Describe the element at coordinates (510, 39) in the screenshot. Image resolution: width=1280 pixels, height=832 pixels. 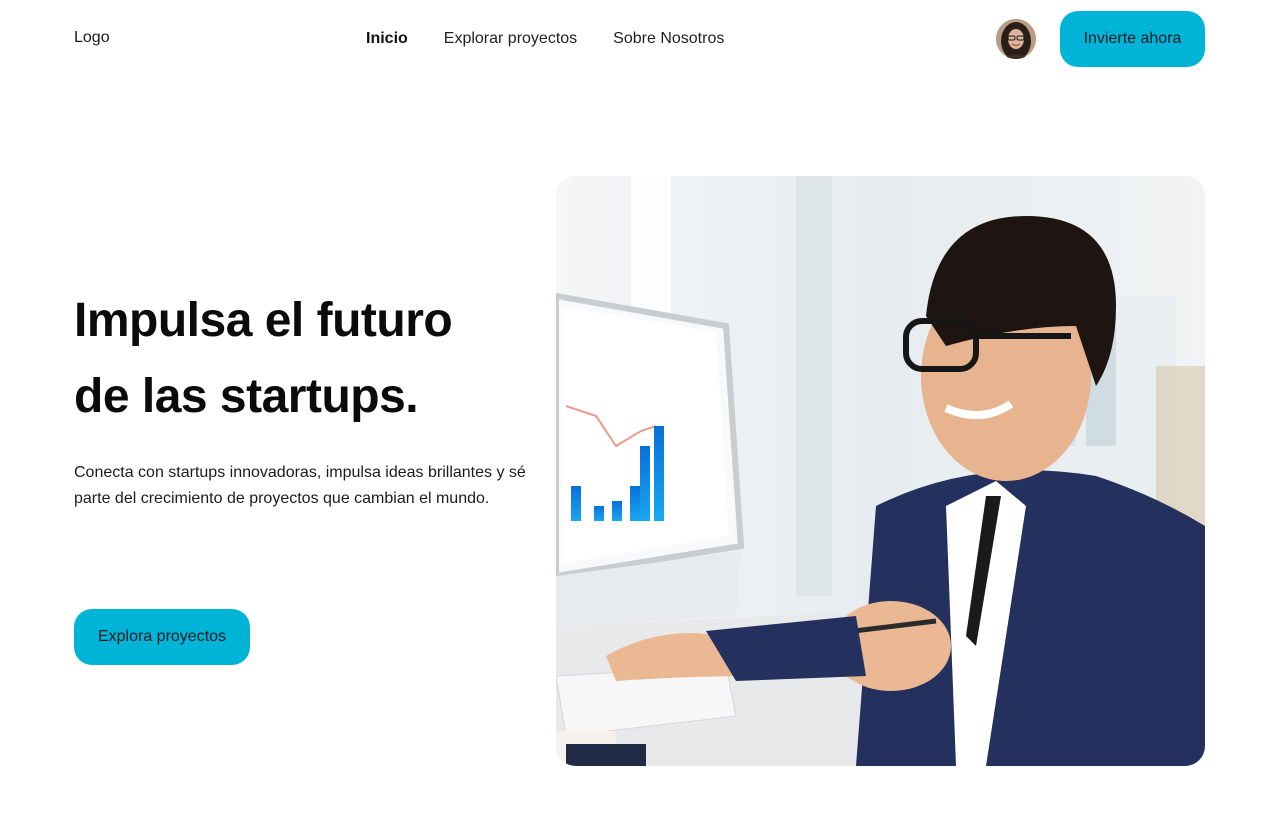
I see `nav-item-explorar-proyectos: Explorar proyectos` at that location.